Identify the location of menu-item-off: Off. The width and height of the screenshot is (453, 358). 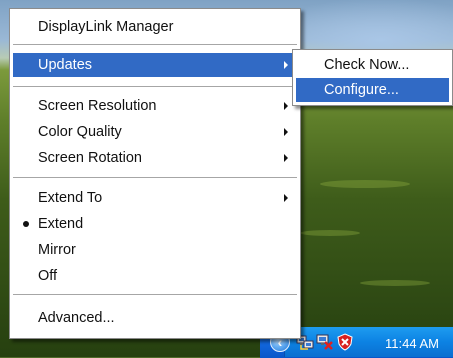
(155, 276).